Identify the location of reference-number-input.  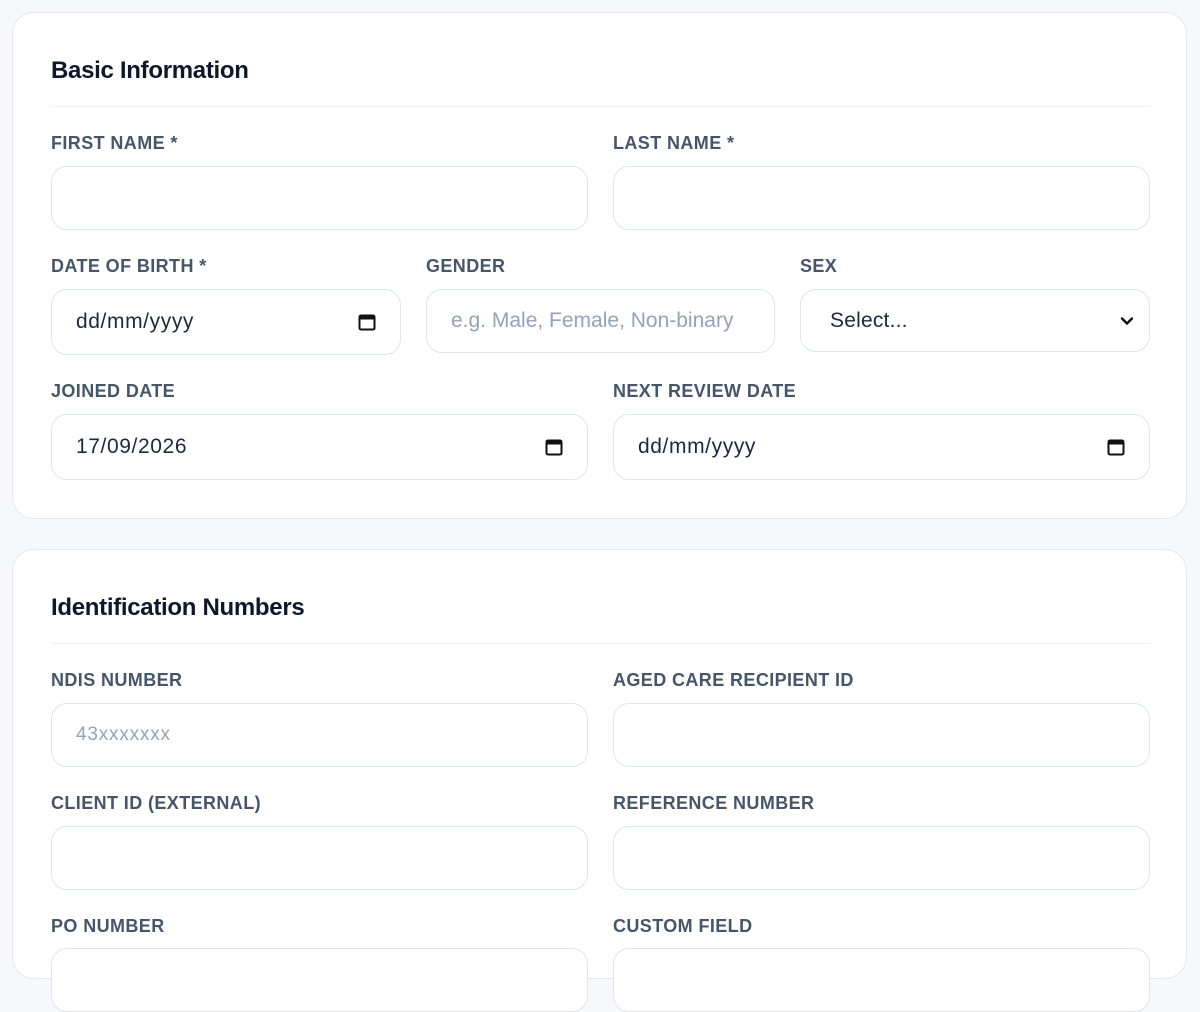
(881, 858).